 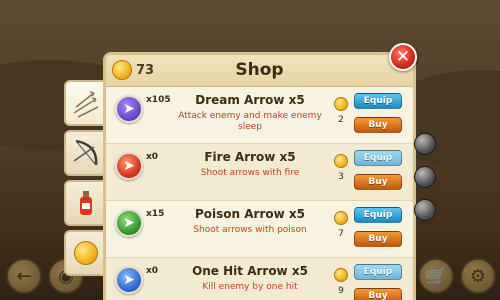 I want to click on close-icon: ✕, so click(x=403, y=57).